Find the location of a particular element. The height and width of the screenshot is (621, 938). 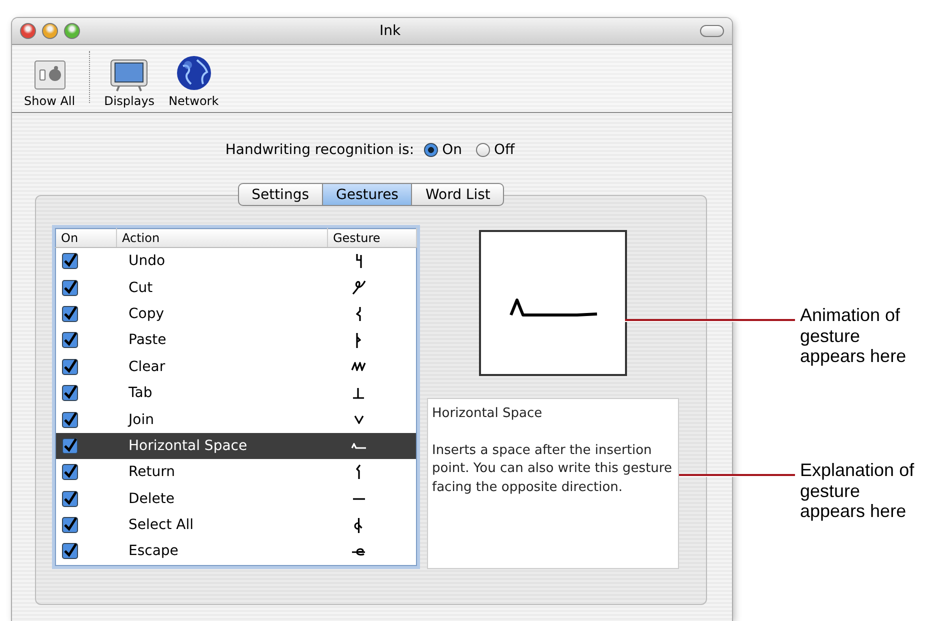

zoom-button is located at coordinates (72, 31).